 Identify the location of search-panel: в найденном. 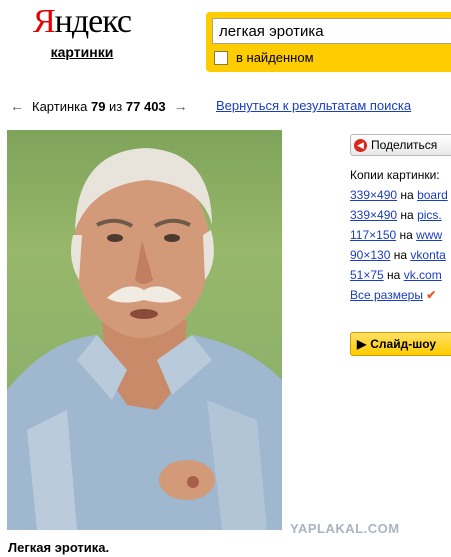
(328, 42).